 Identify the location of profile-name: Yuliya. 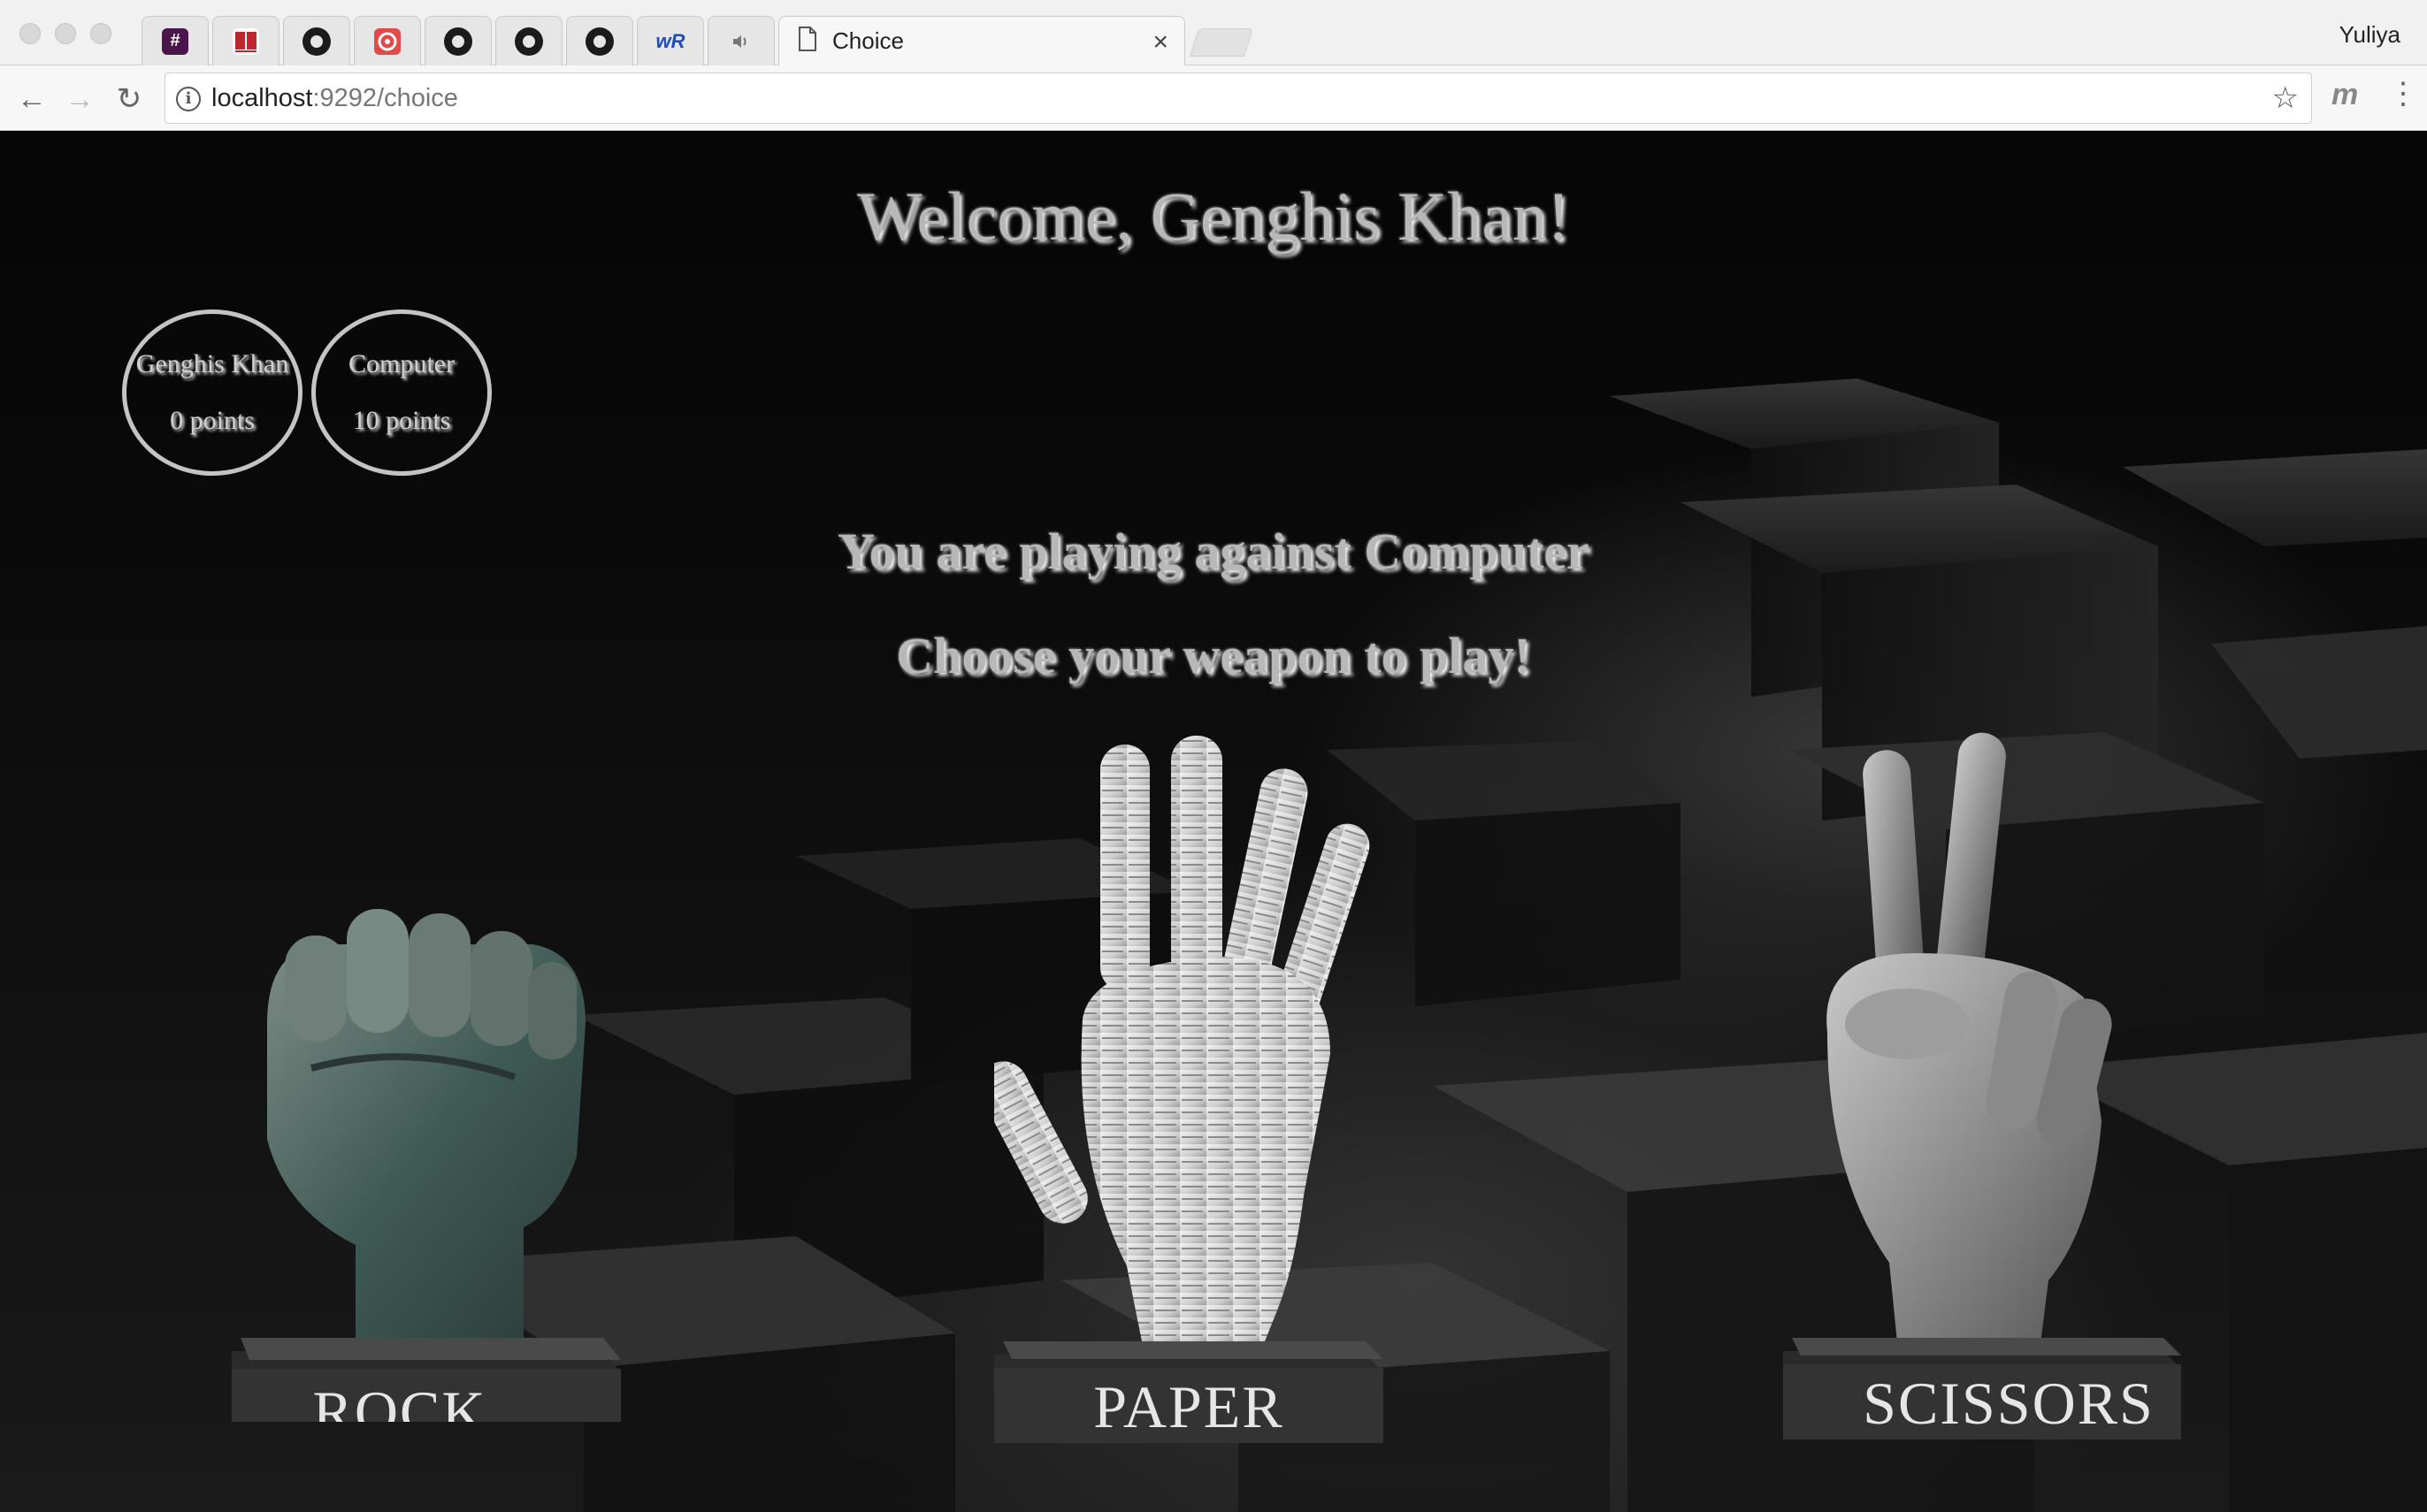
(2369, 35).